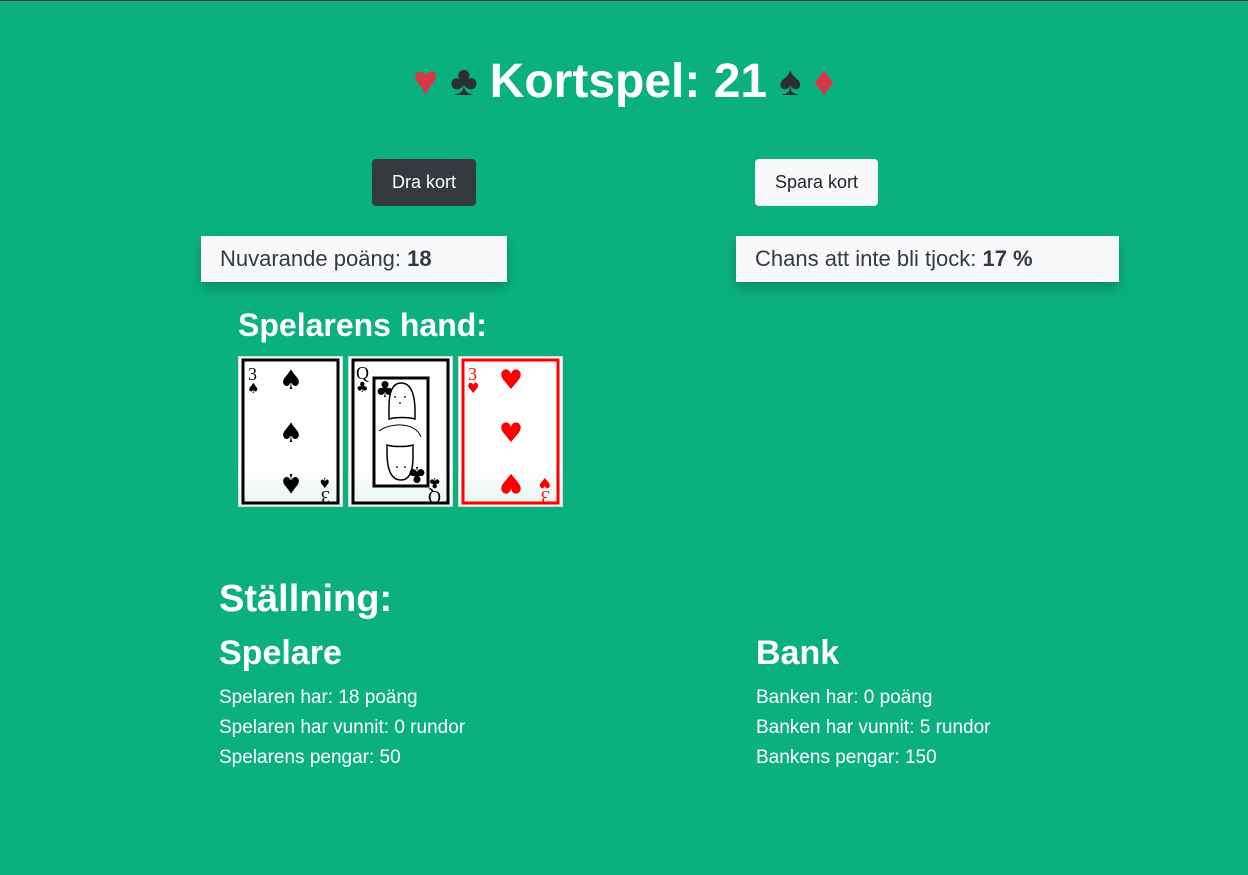 The width and height of the screenshot is (1248, 875). What do you see at coordinates (798, 653) in the screenshot?
I see `bank-section-title: Bank` at bounding box center [798, 653].